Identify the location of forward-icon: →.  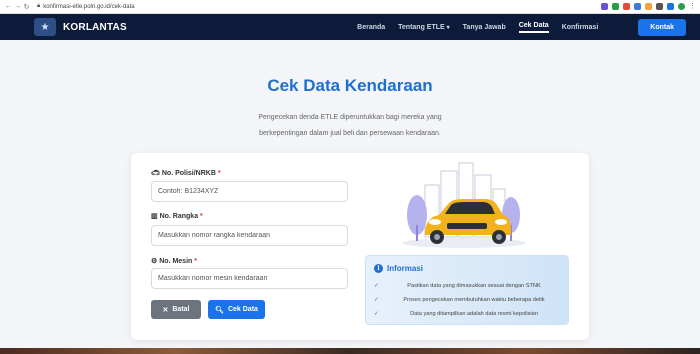
(17, 6).